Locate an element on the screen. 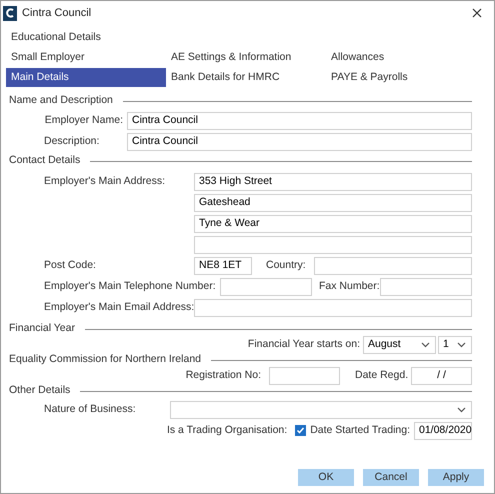 This screenshot has width=495, height=494. field-label: Description: is located at coordinates (72, 141).